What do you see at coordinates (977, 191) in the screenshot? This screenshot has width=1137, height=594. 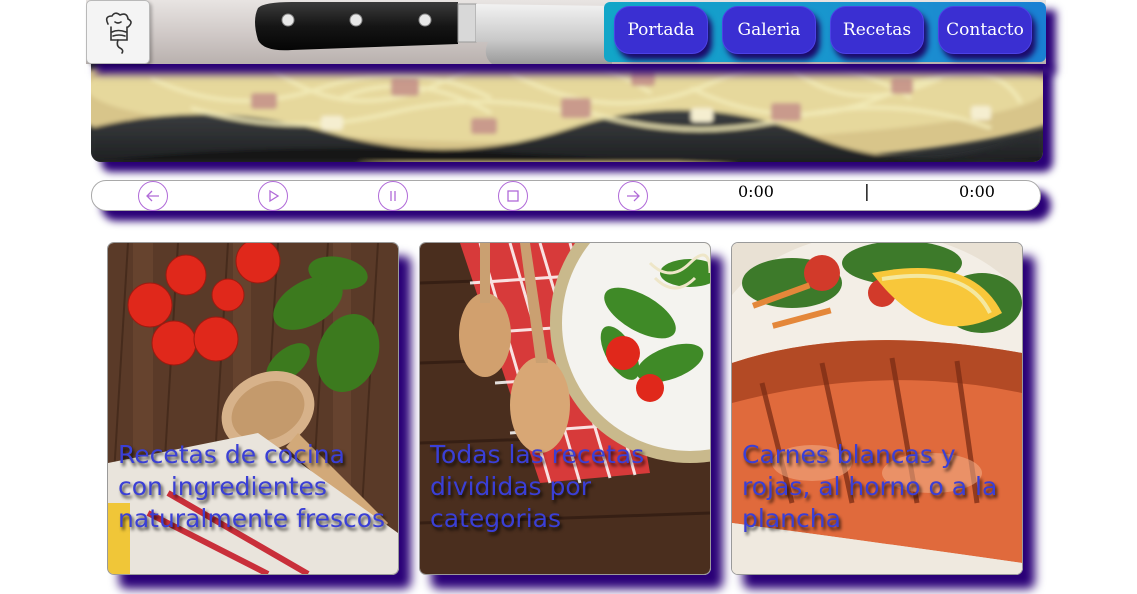 I see `duration: 0:00` at bounding box center [977, 191].